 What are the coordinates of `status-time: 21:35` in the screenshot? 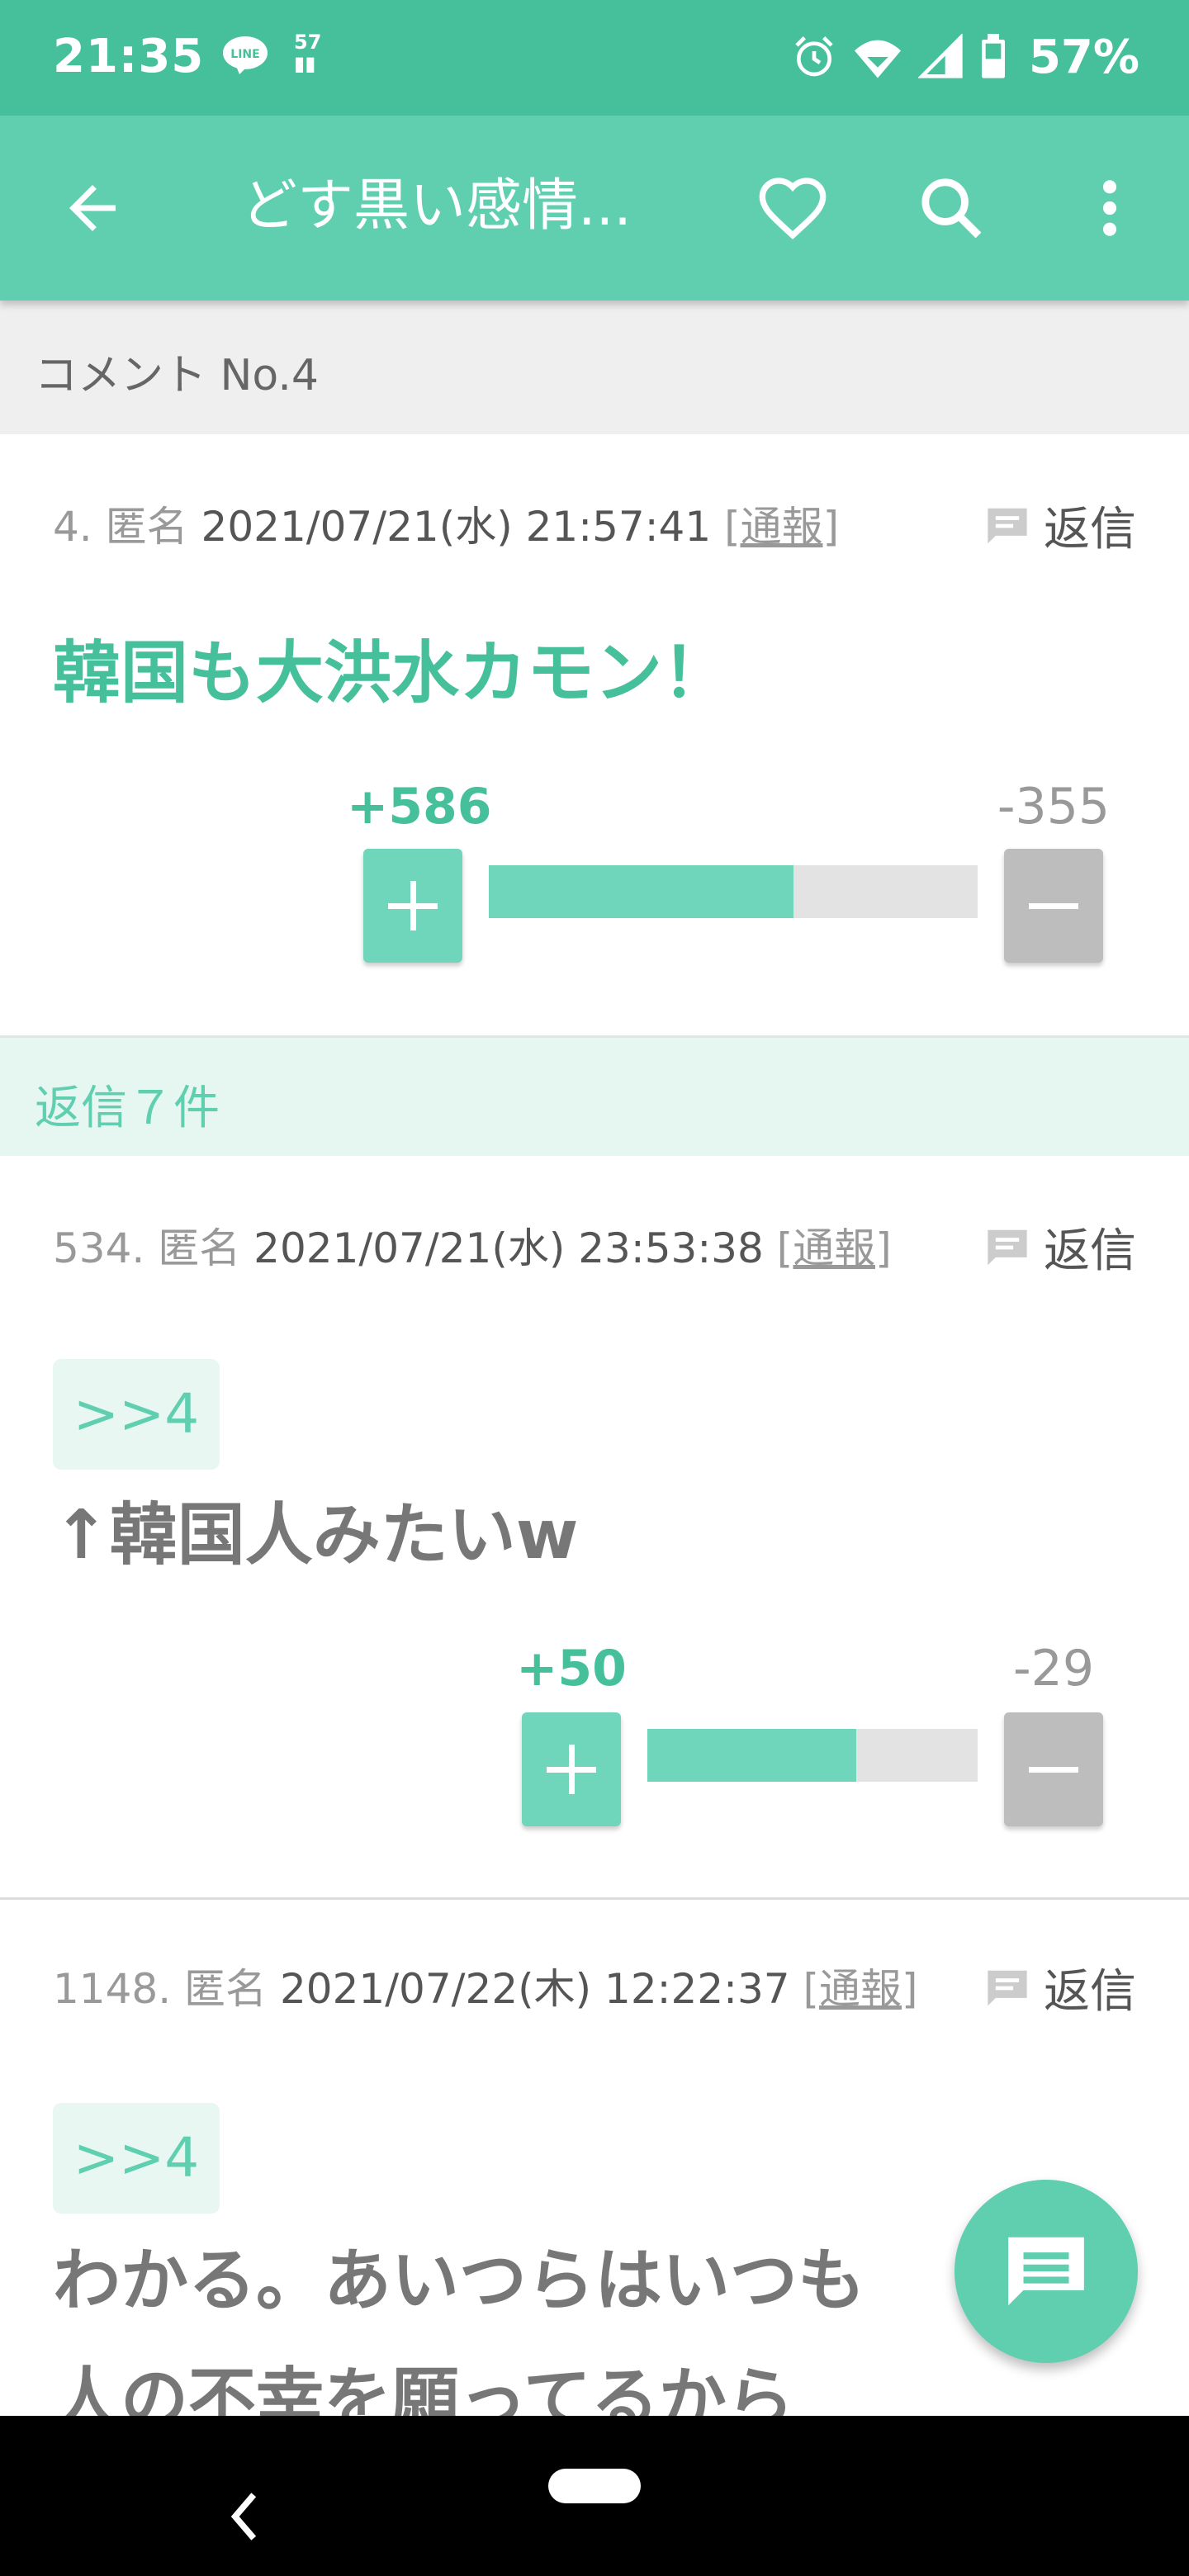 It's located at (129, 56).